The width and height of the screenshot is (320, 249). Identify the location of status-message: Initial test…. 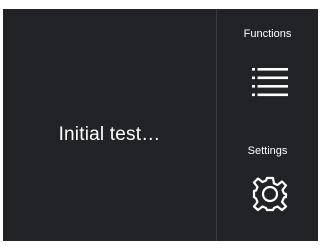
(109, 134).